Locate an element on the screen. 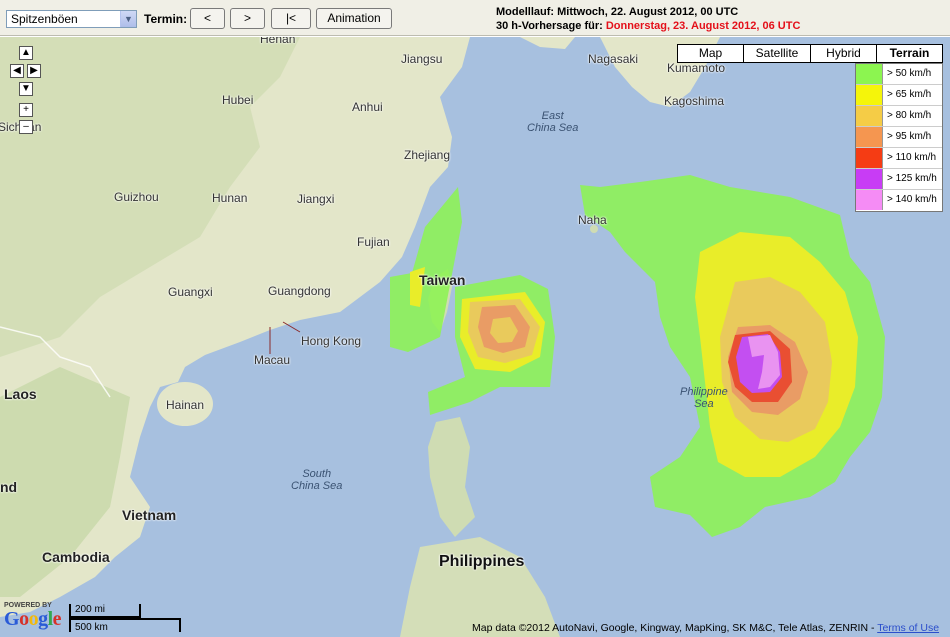  label-fujian: Fujian is located at coordinates (373, 242).